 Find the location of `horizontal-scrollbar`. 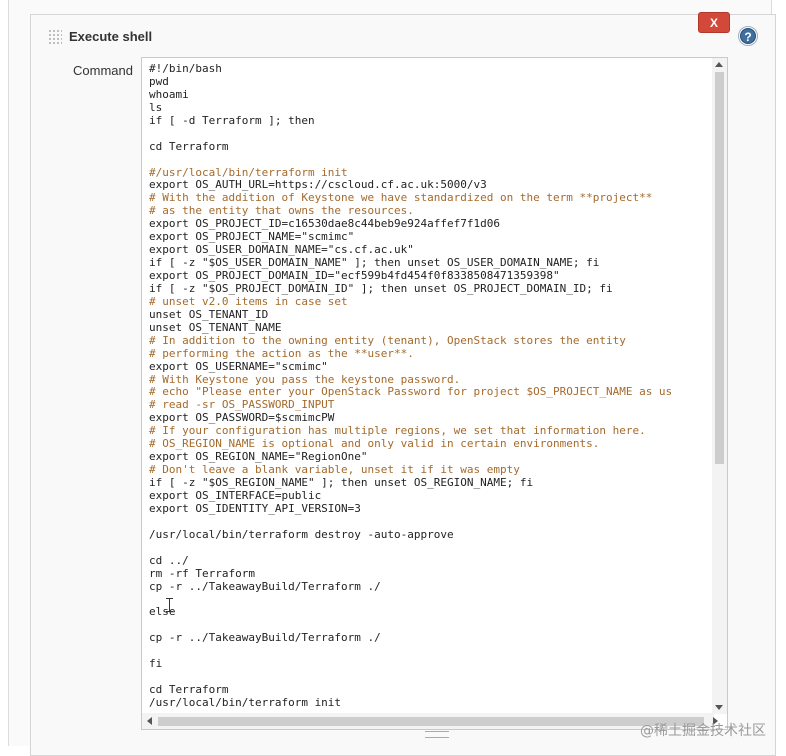

horizontal-scrollbar is located at coordinates (430, 721).